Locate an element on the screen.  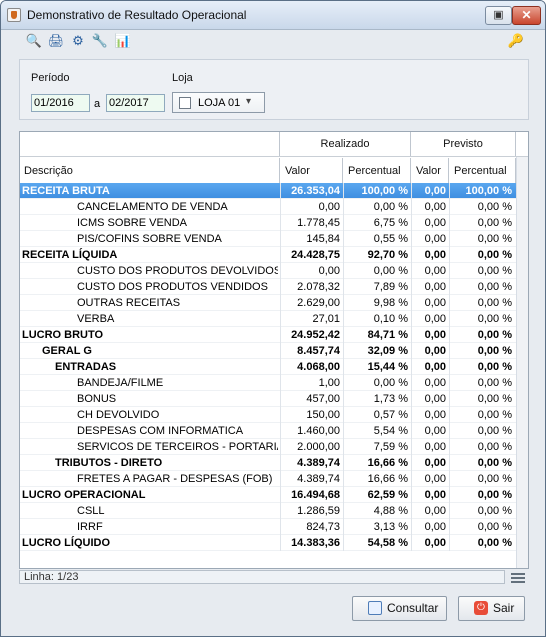
table-row: LUCRO BRUTO 24.952,42 84,71 % 0,00 0,00 % is located at coordinates (268, 335).